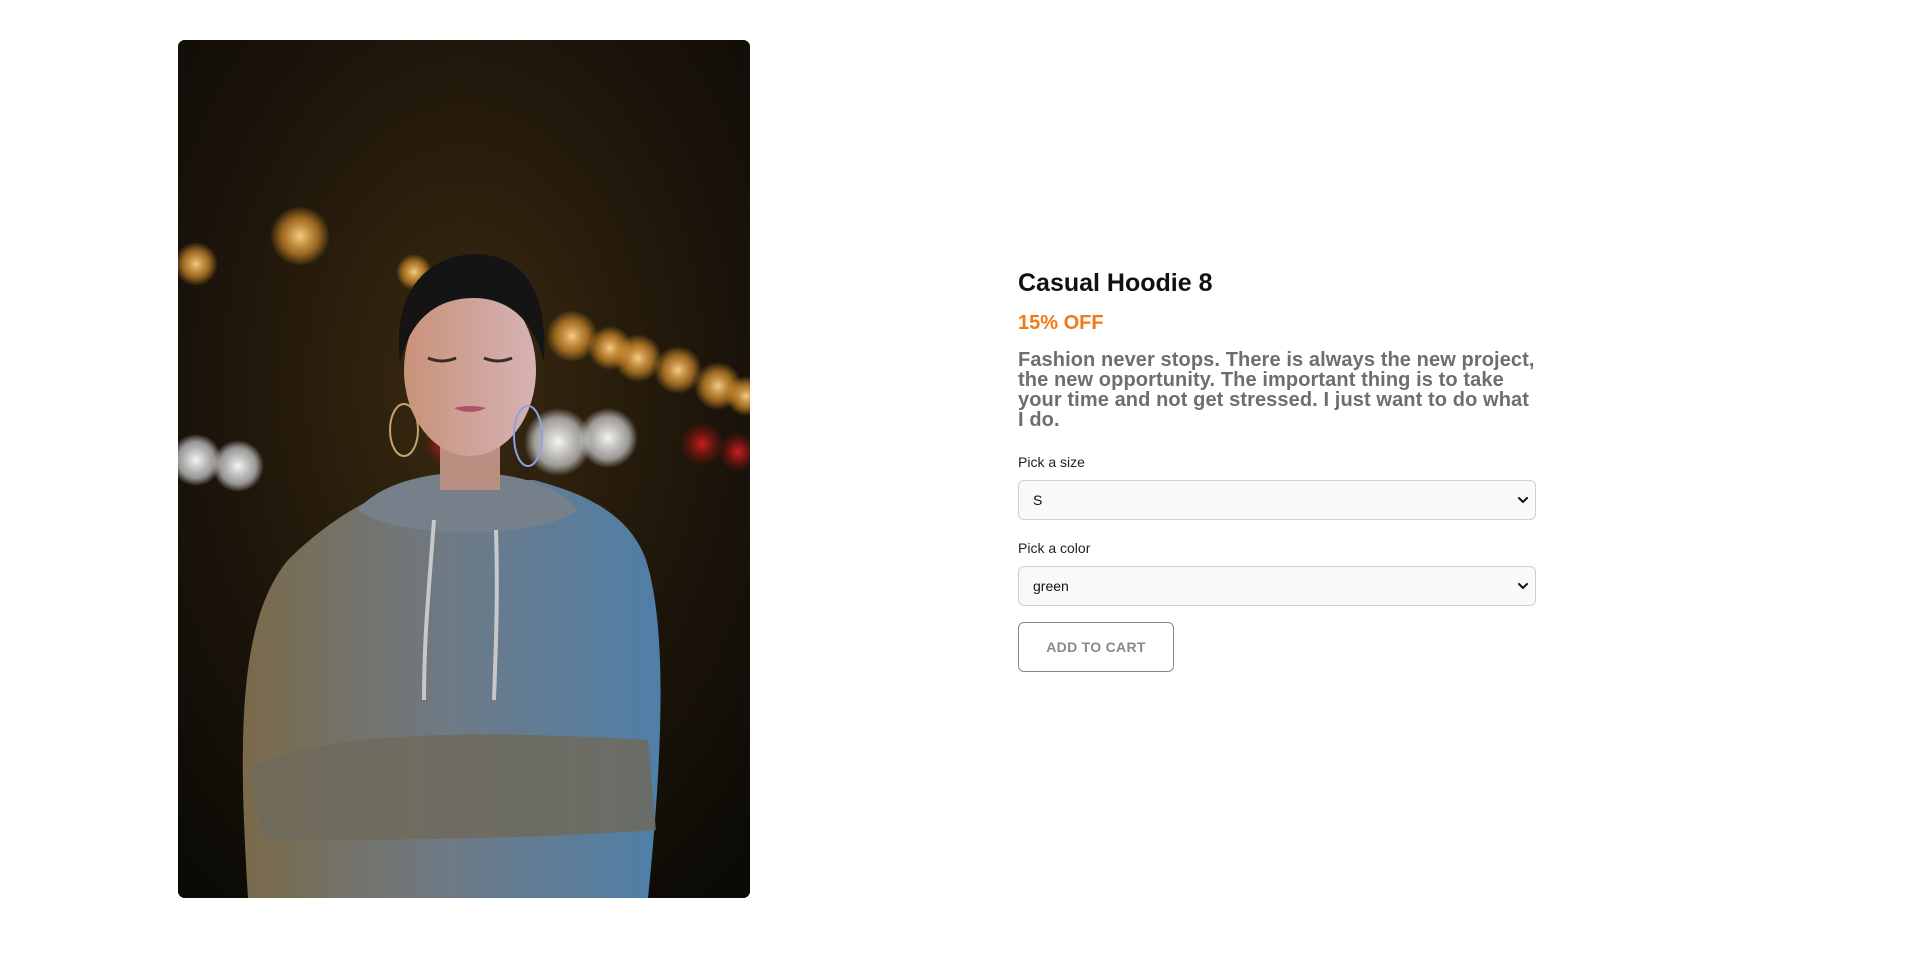 This screenshot has height=969, width=1920. What do you see at coordinates (1051, 462) in the screenshot?
I see `size-select-label: Pick a size` at bounding box center [1051, 462].